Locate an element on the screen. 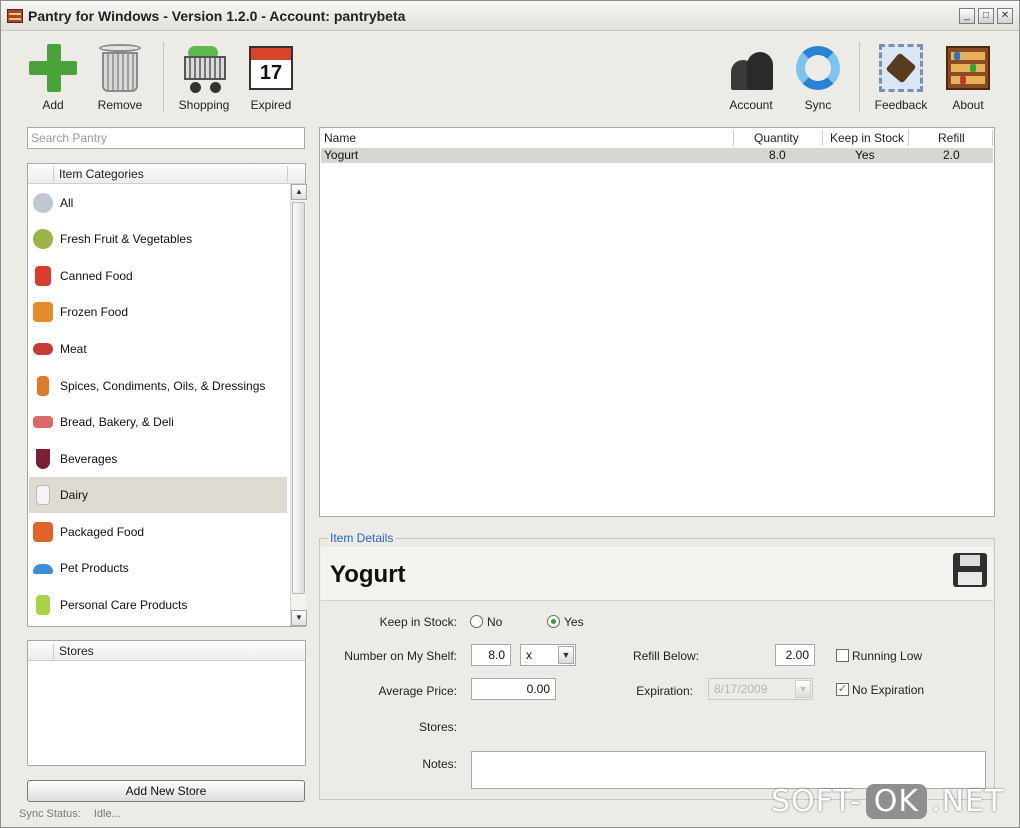 Image resolution: width=1020 pixels, height=828 pixels. no-expiration-label: No Expiration is located at coordinates (888, 690).